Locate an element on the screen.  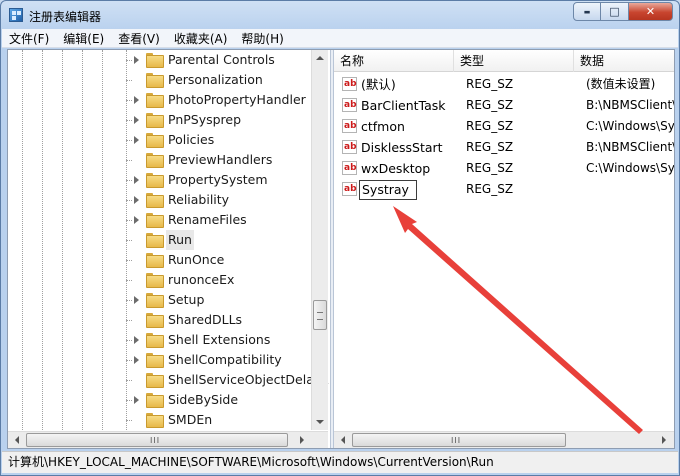
tree-item: Setup is located at coordinates (218, 300).